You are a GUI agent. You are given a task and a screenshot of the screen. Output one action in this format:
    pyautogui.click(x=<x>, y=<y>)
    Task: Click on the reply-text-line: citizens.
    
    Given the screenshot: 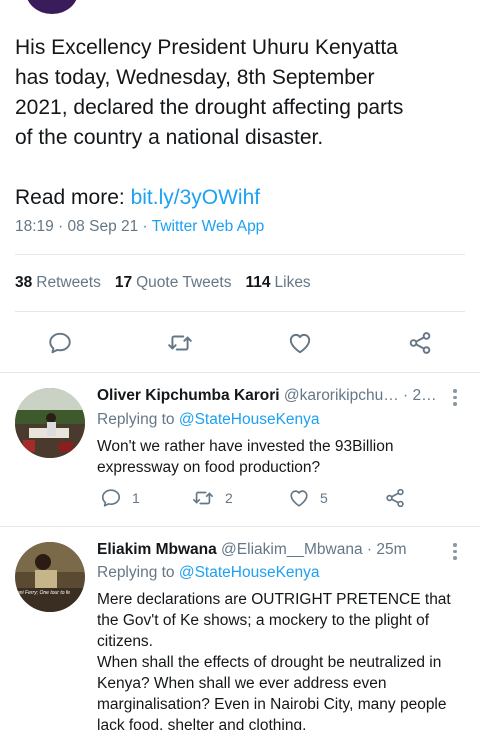 What is the action you would take?
    pyautogui.click(x=125, y=641)
    